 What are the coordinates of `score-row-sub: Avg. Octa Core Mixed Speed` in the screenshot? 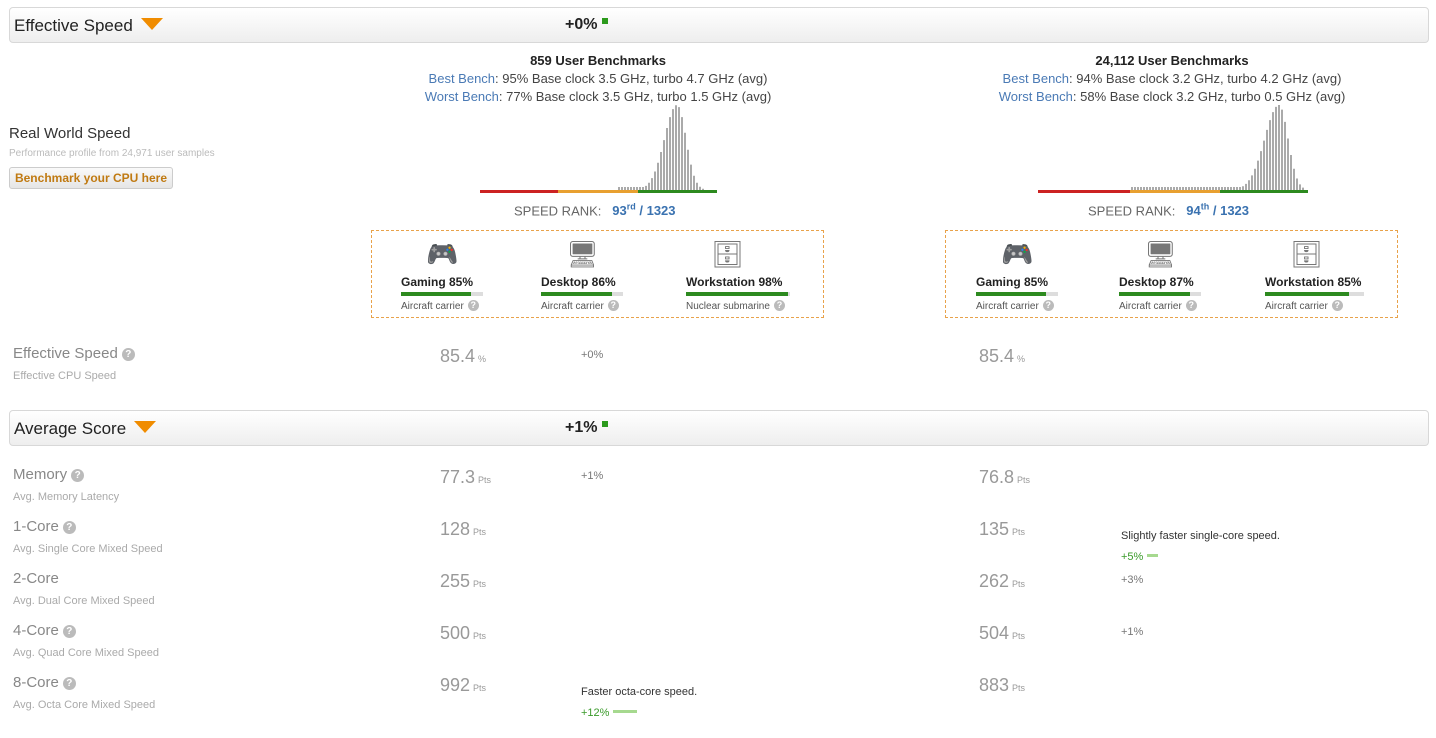 It's located at (84, 705).